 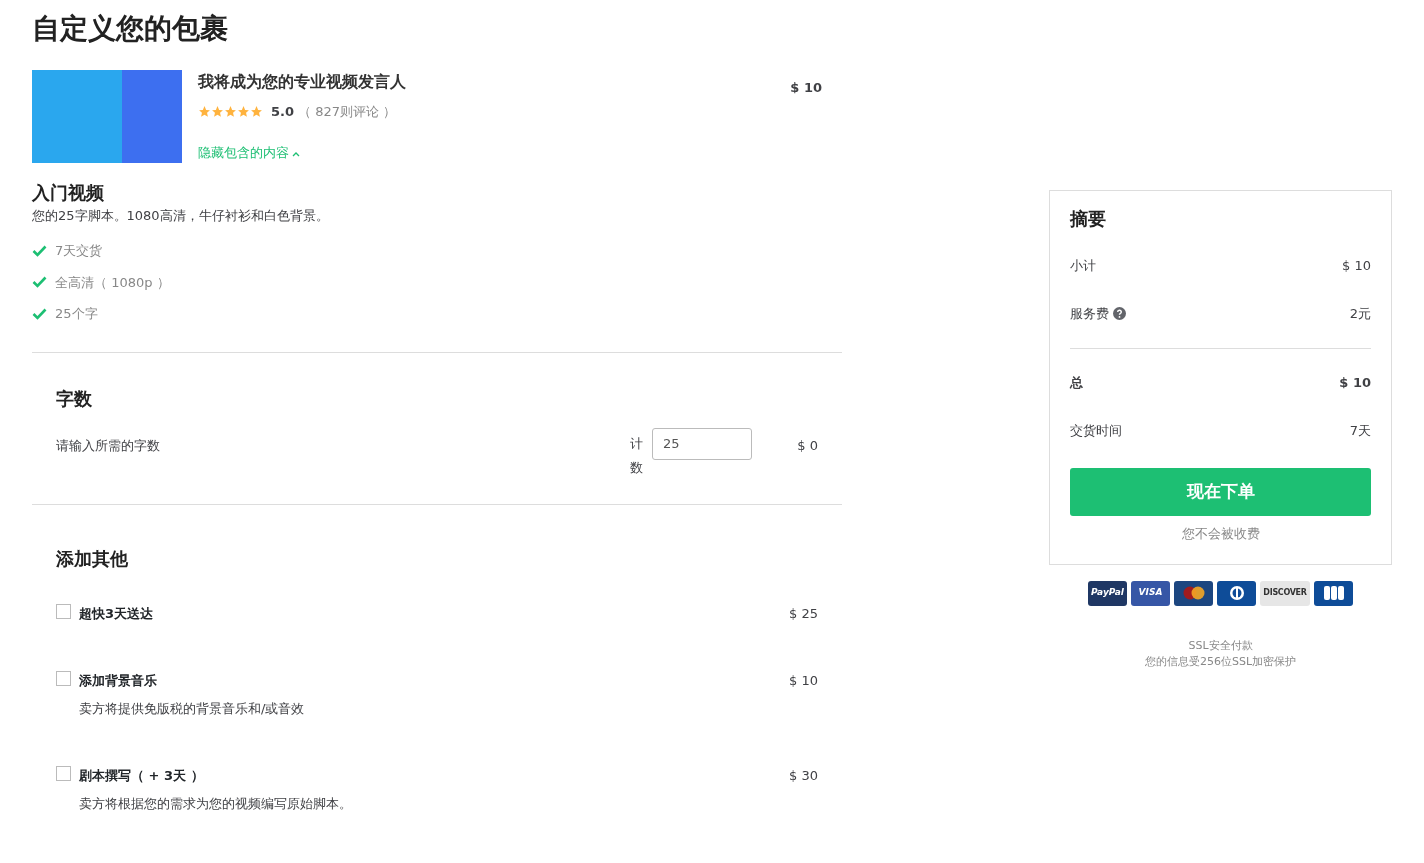 What do you see at coordinates (1220, 534) in the screenshot?
I see `charge-note: 您不会被收费` at bounding box center [1220, 534].